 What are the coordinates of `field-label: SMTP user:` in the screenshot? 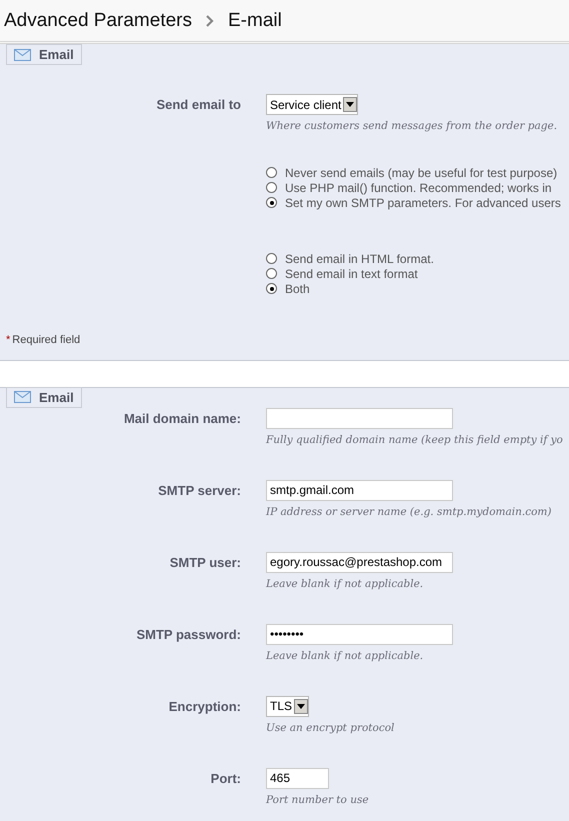 It's located at (204, 563).